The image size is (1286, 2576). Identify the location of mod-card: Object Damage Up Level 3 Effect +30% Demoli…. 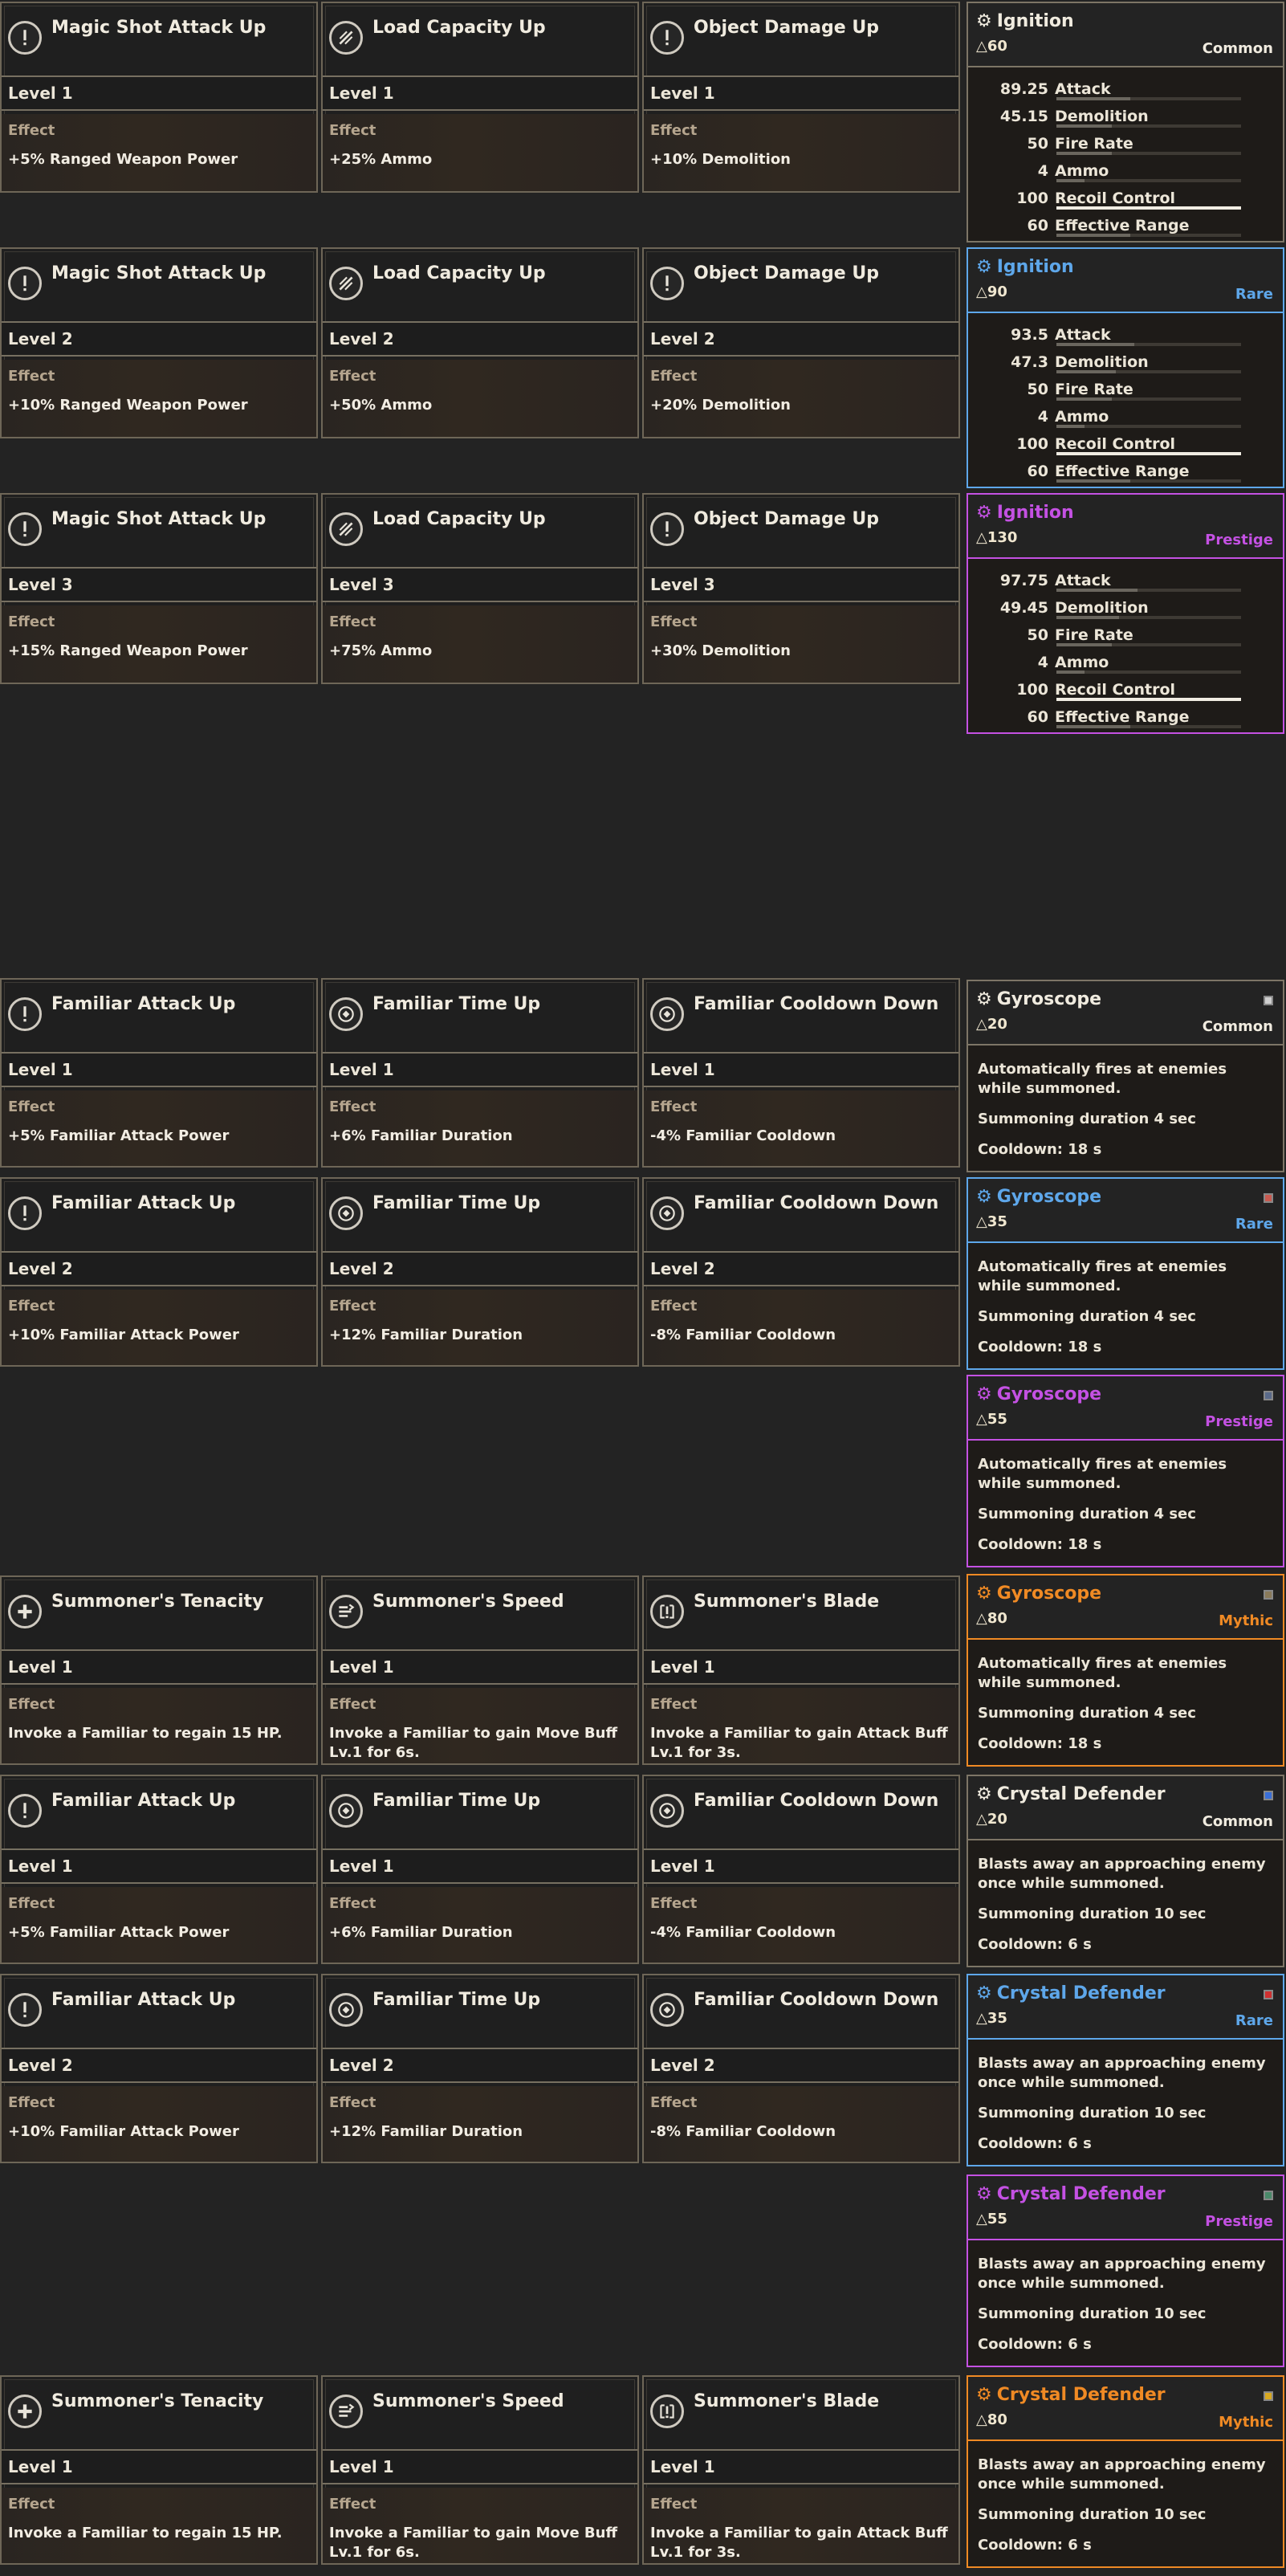
(801, 588).